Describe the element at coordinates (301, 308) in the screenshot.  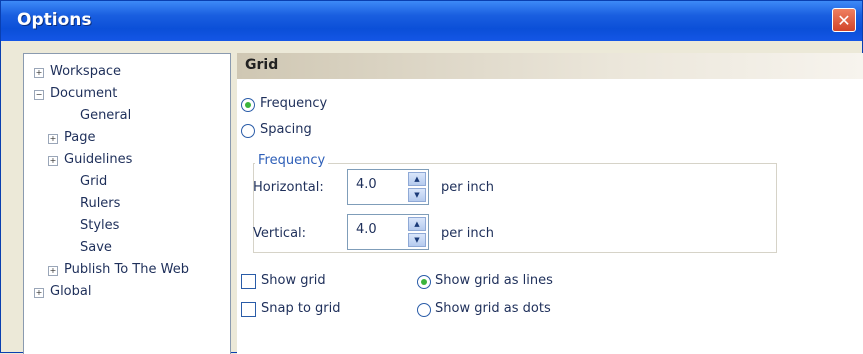
I see `snap-to-grid-label: Snap to grid` at that location.